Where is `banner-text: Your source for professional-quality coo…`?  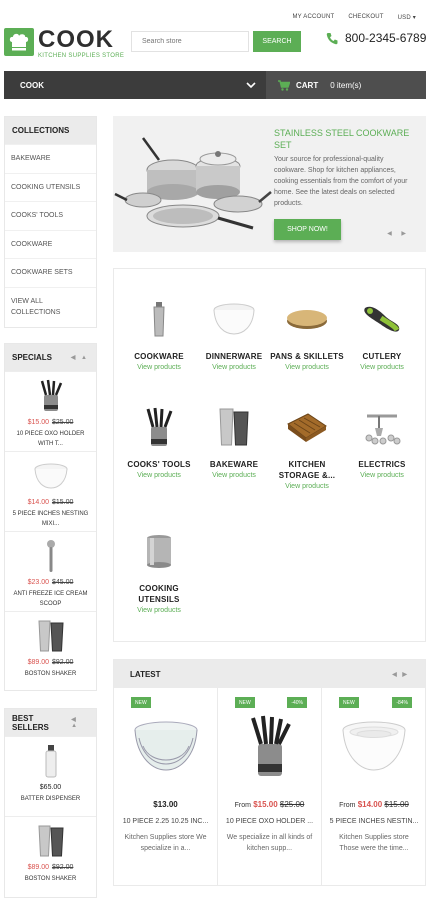 banner-text: Your source for professional-quality coo… is located at coordinates (341, 181).